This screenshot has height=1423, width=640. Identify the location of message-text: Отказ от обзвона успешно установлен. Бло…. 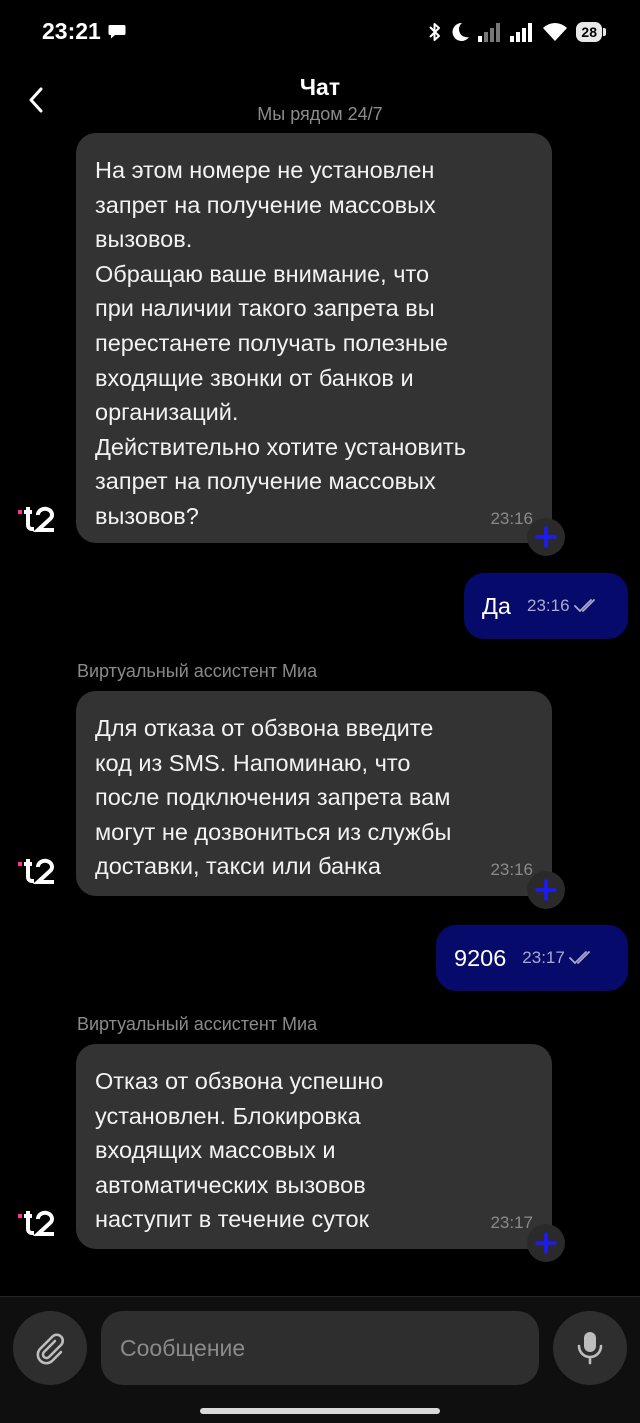
(239, 1150).